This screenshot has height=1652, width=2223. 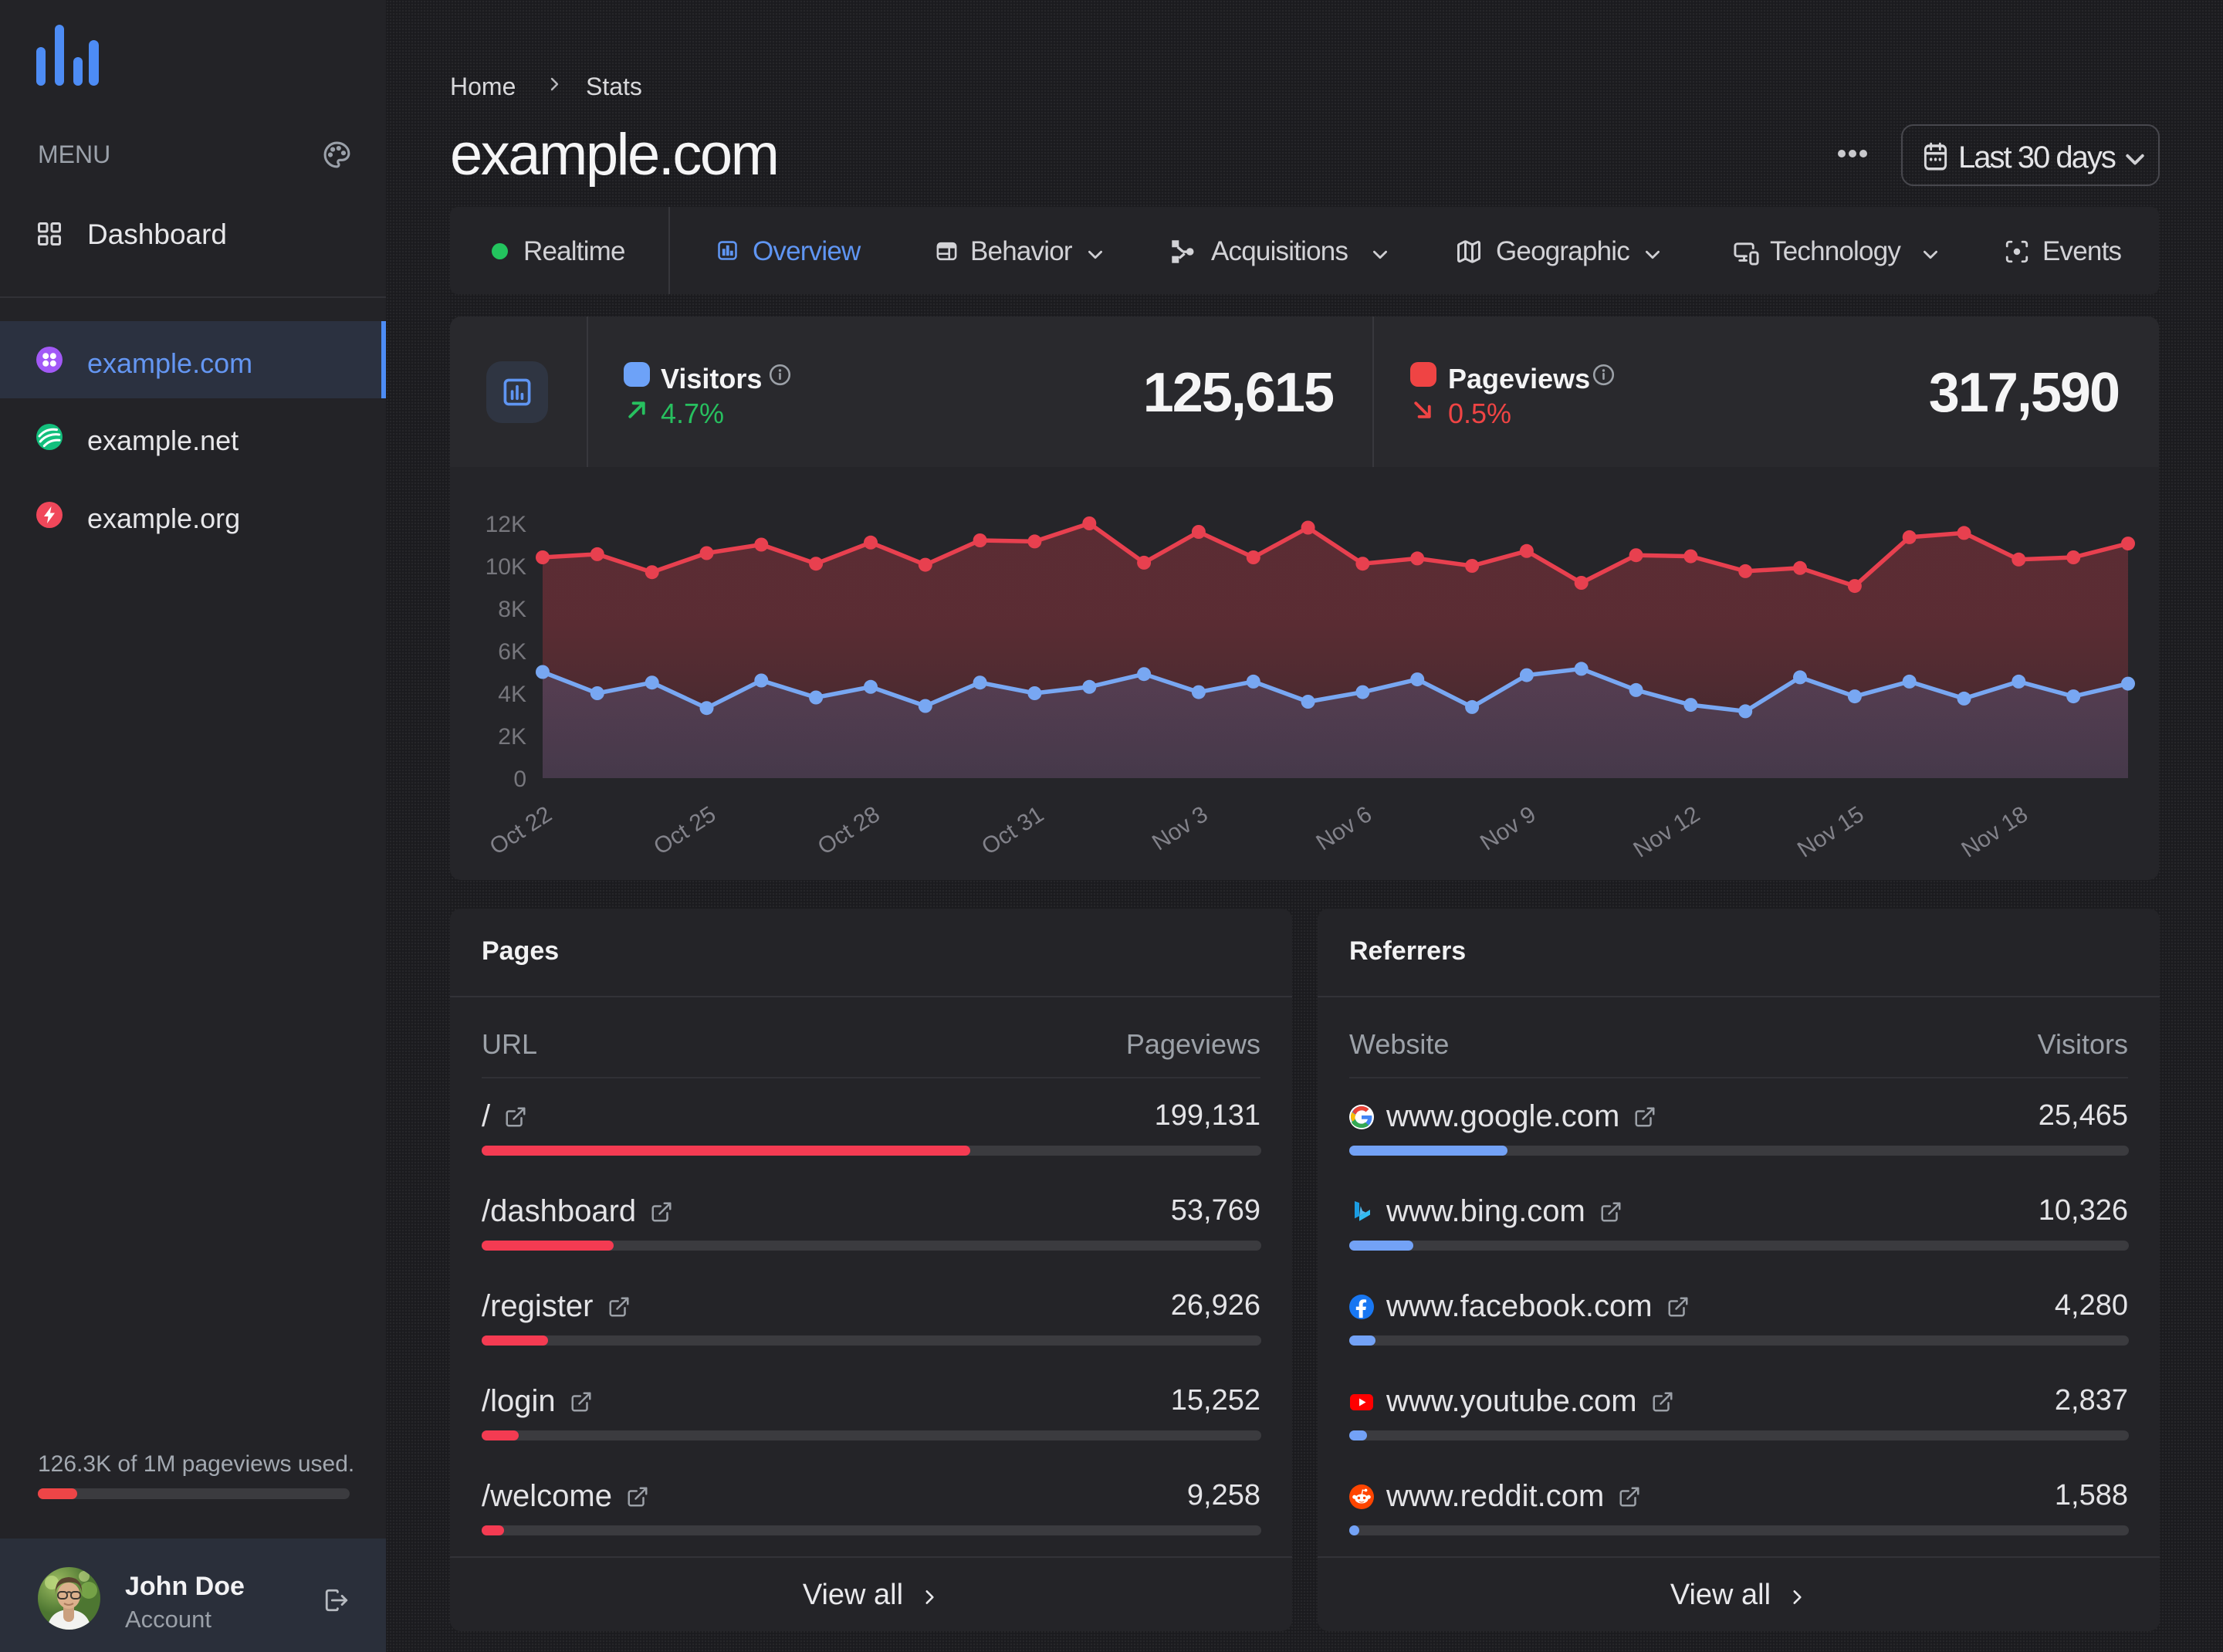 I want to click on svg-text: 0, so click(x=519, y=779).